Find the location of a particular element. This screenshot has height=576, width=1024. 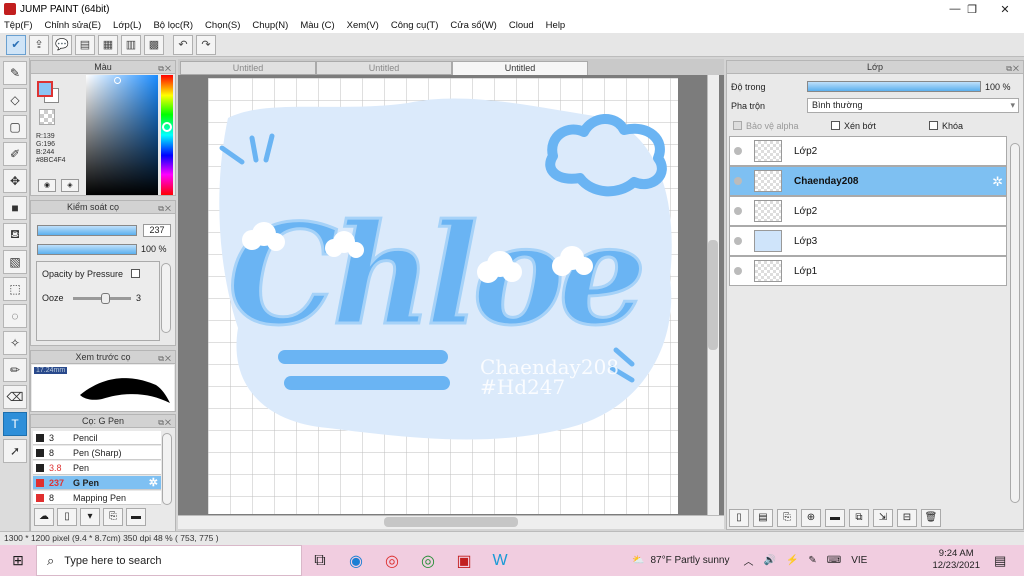

add-layer-menu-icon: ⊕ is located at coordinates (811, 518).